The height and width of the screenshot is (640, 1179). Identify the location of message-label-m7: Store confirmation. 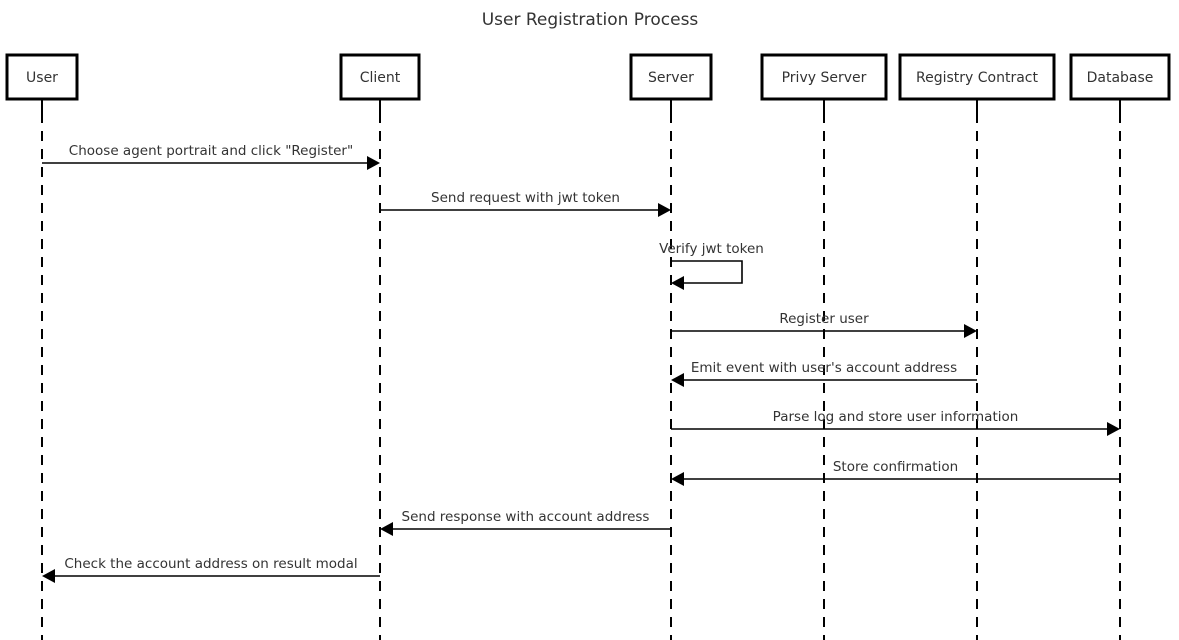
(895, 467).